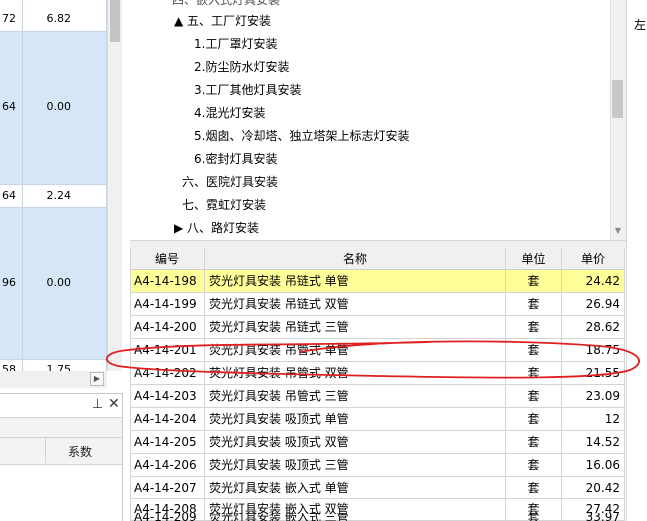  What do you see at coordinates (80, 451) in the screenshot?
I see `coefficient-column-header: 系数` at bounding box center [80, 451].